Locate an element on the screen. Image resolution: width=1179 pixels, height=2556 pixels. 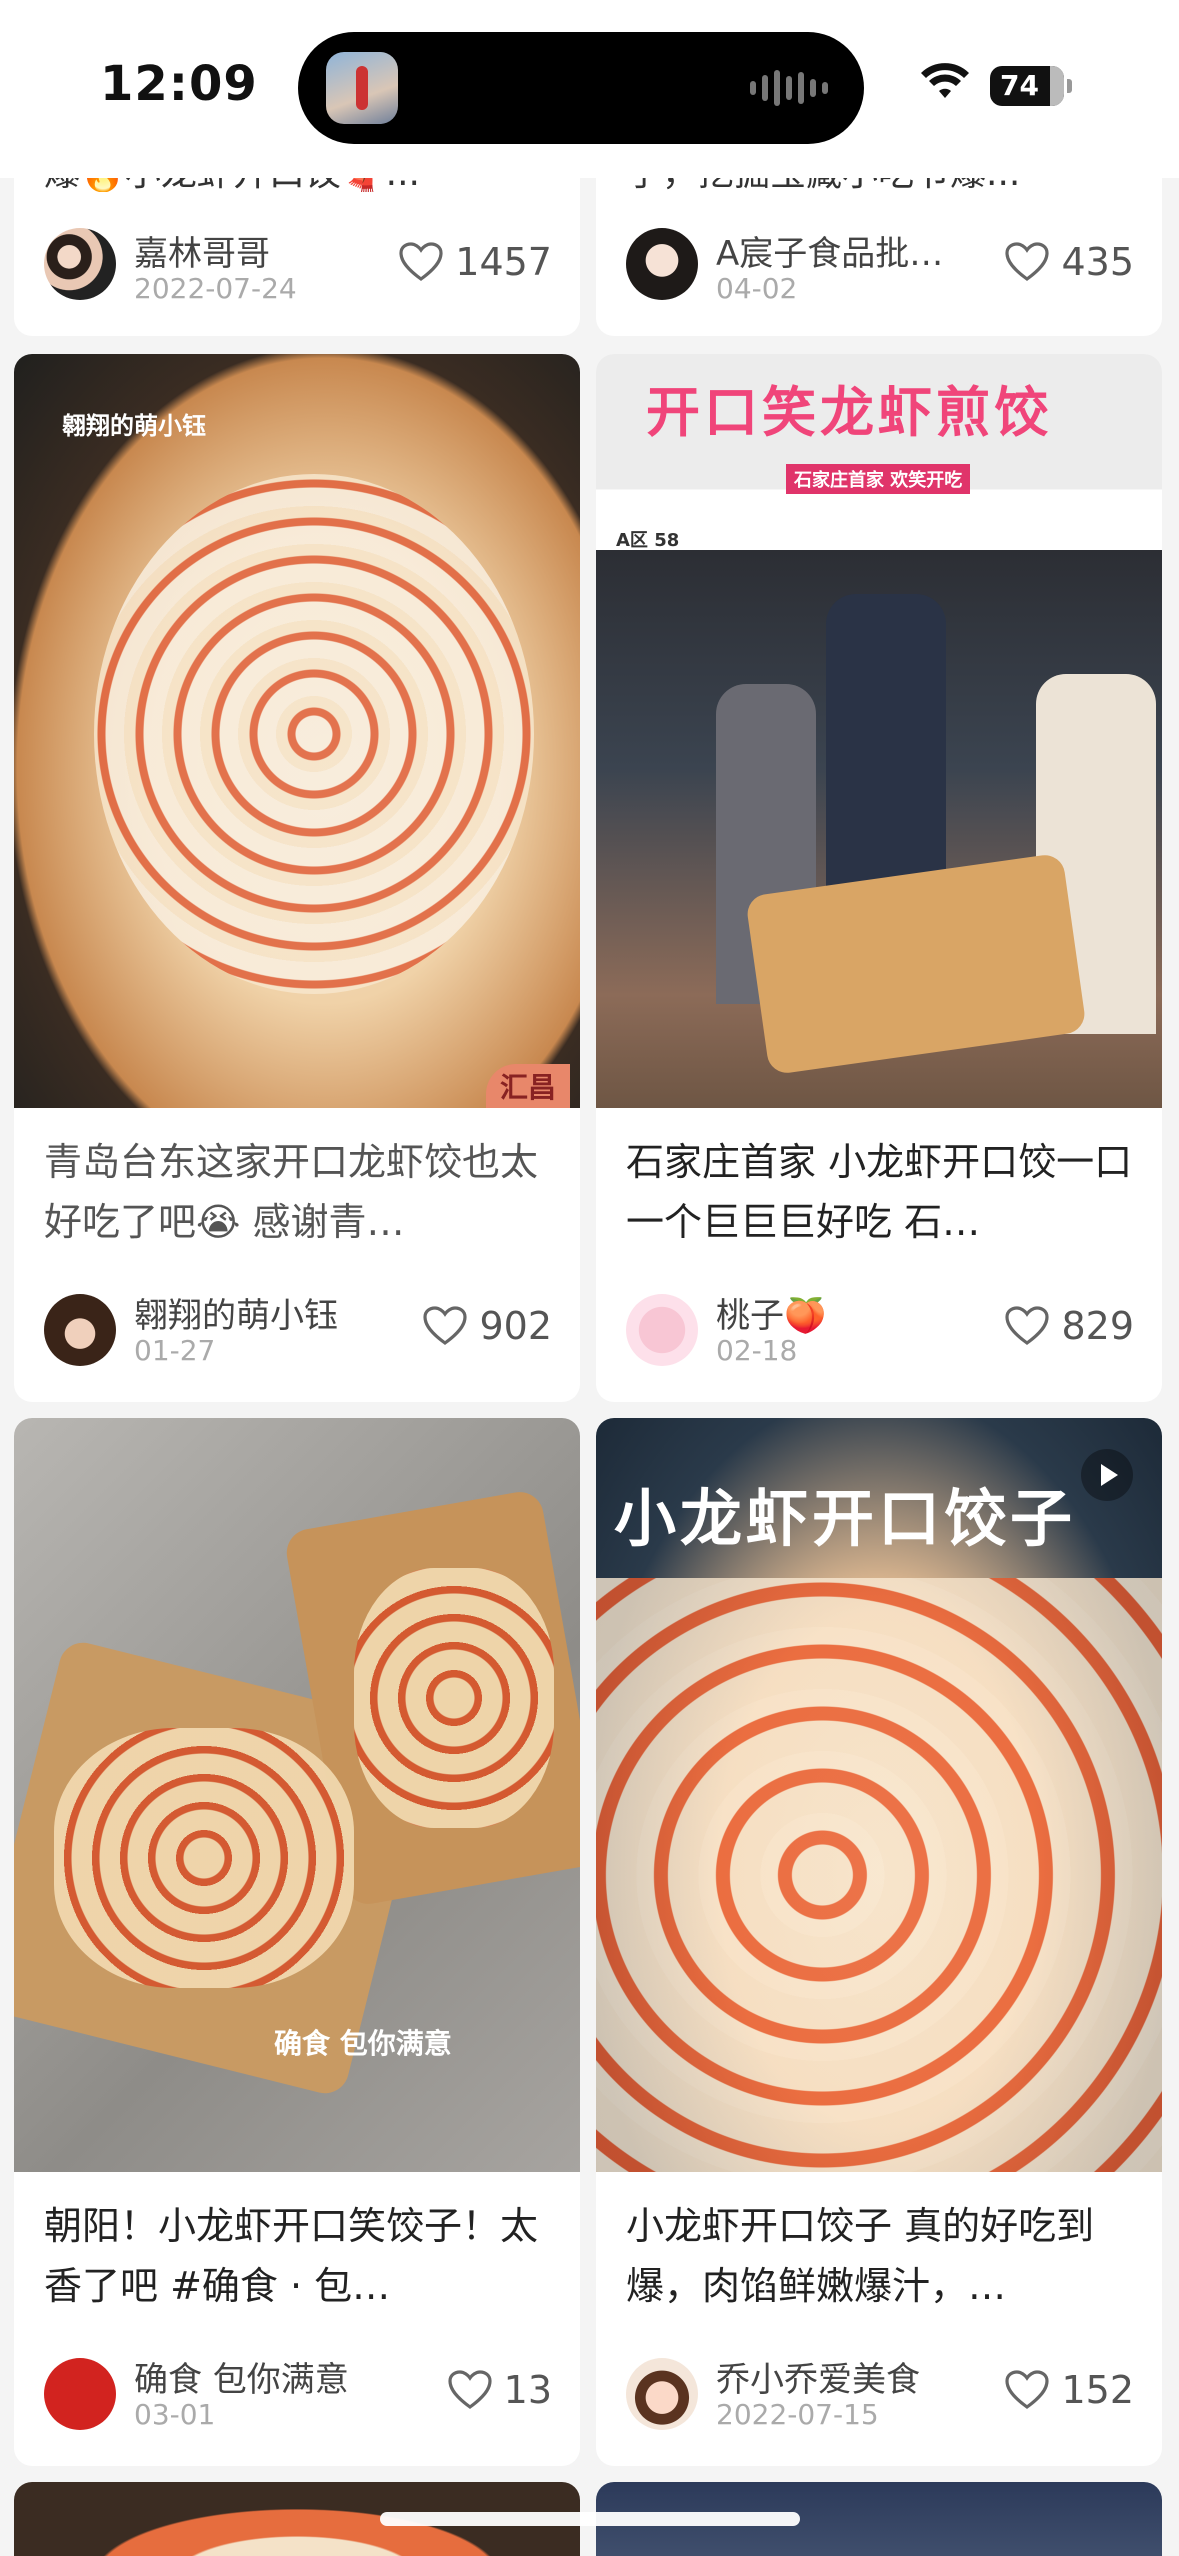
battery-icon: 74 is located at coordinates (1031, 86).